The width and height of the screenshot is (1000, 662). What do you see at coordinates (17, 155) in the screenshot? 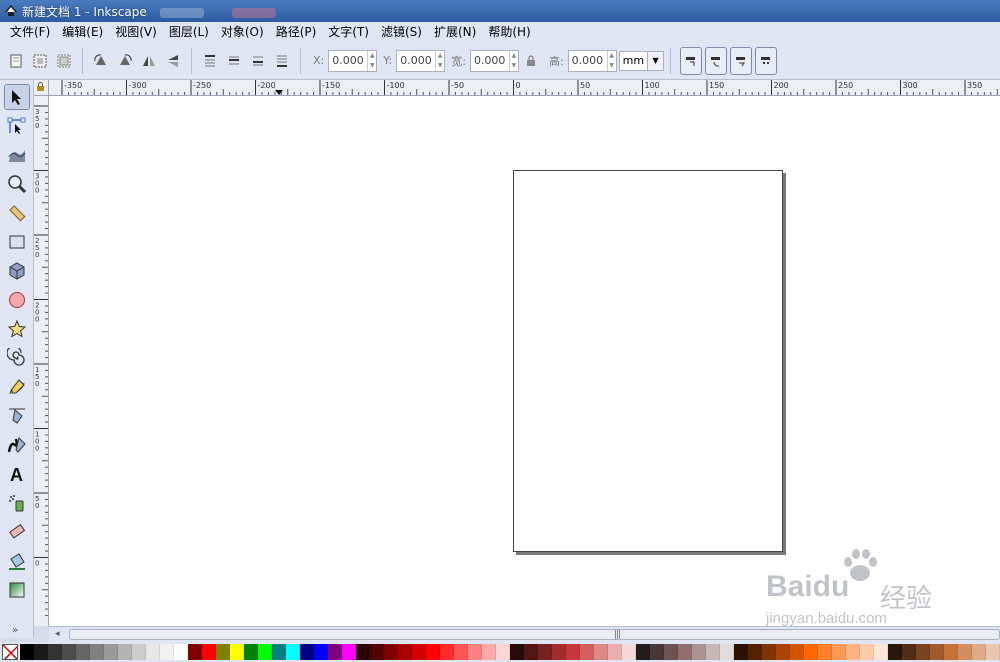
I see `tweak-tool-icon` at bounding box center [17, 155].